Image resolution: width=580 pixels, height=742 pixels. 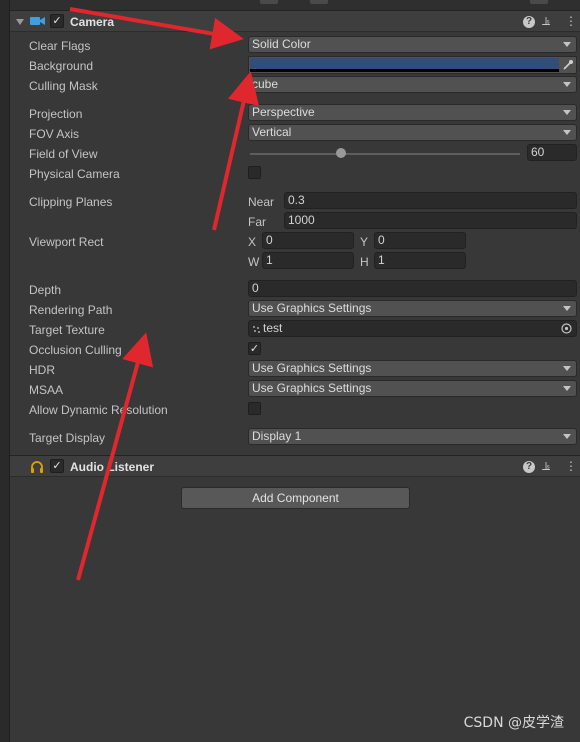 I want to click on background-color-field, so click(x=412, y=65).